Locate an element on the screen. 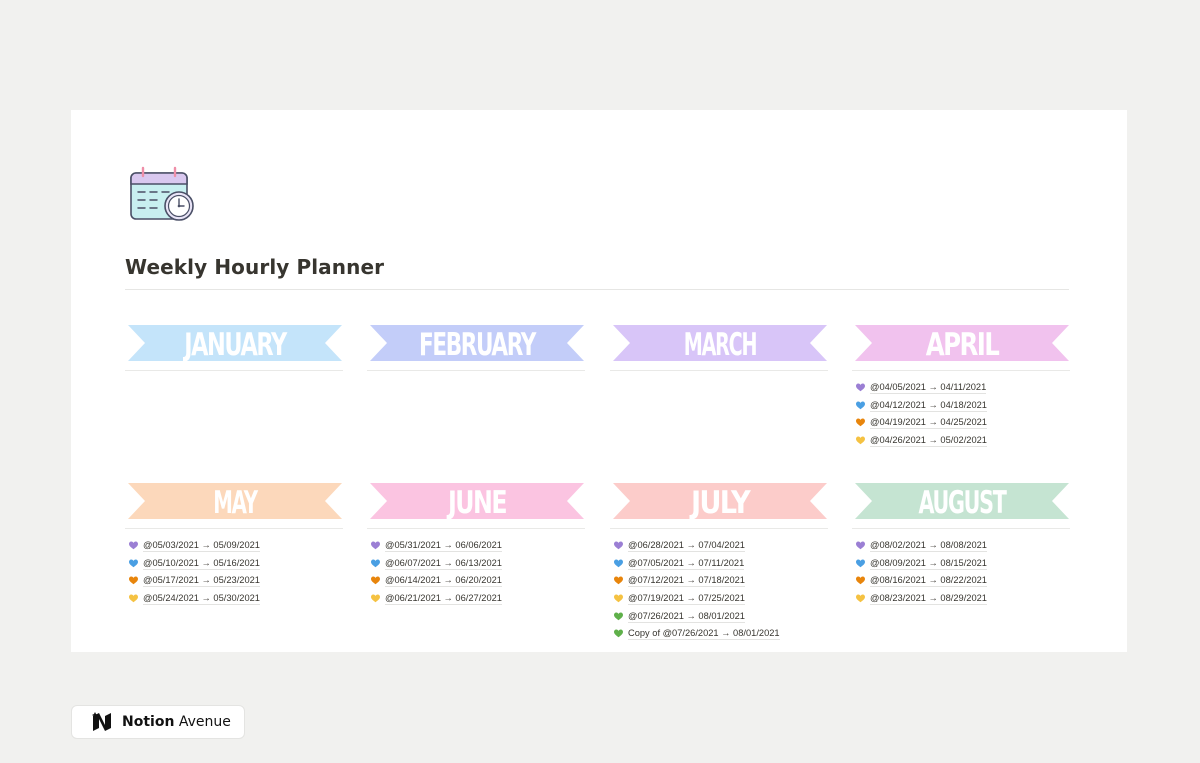 This screenshot has height=763, width=1200. week-page-link: @05/03/2021 → 05/09/2021 is located at coordinates (237, 546).